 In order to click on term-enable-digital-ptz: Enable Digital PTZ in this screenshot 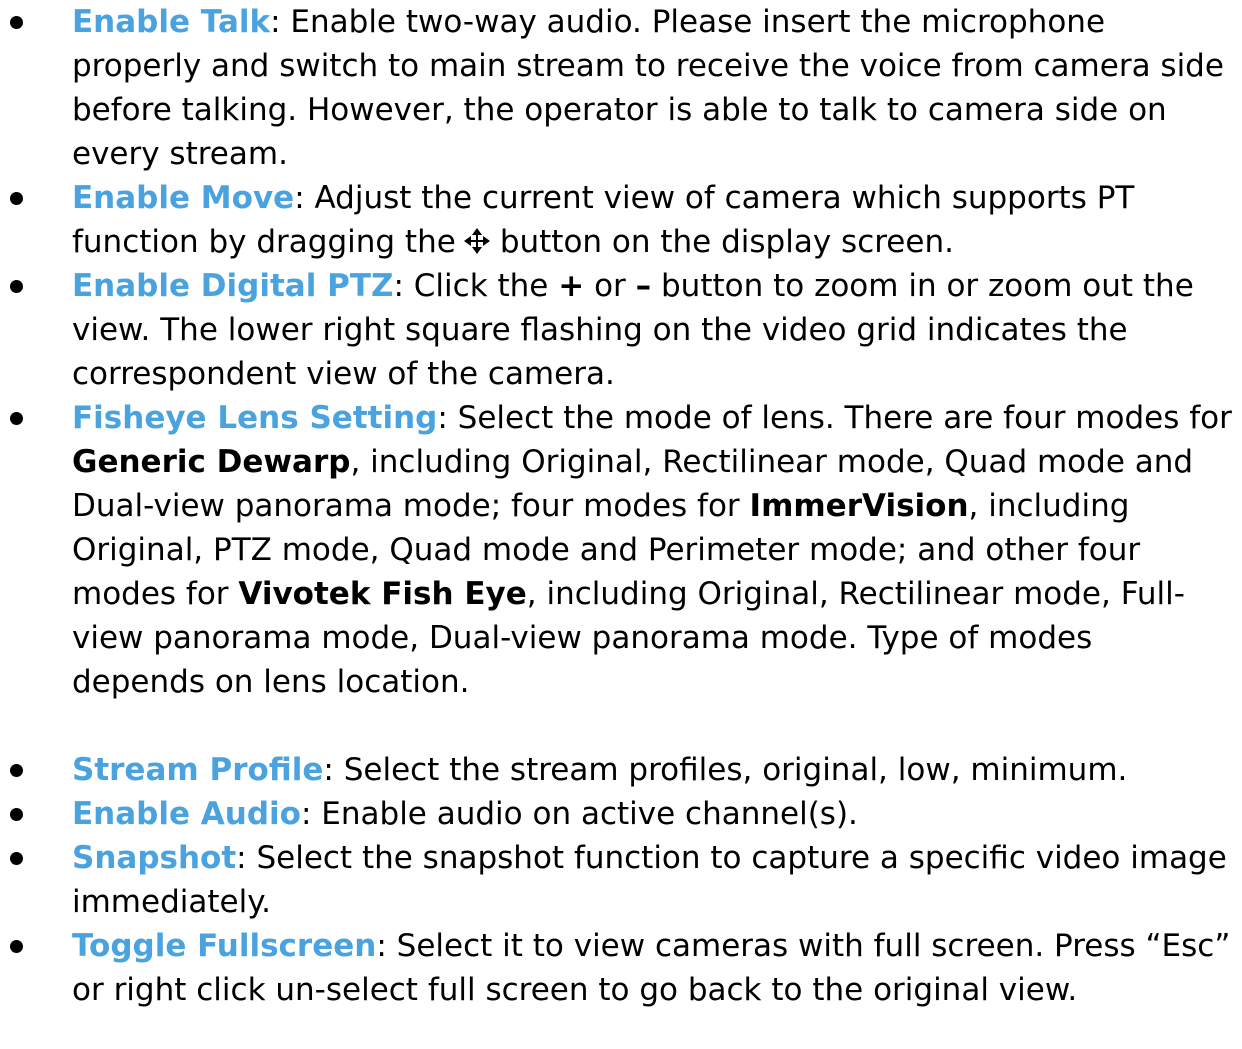, I will do `click(233, 286)`.